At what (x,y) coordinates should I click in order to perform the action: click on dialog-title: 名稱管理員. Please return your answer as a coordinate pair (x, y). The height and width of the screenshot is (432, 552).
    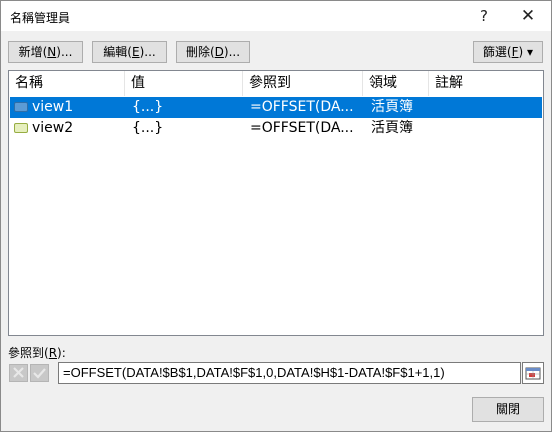
    Looking at the image, I should click on (40, 18).